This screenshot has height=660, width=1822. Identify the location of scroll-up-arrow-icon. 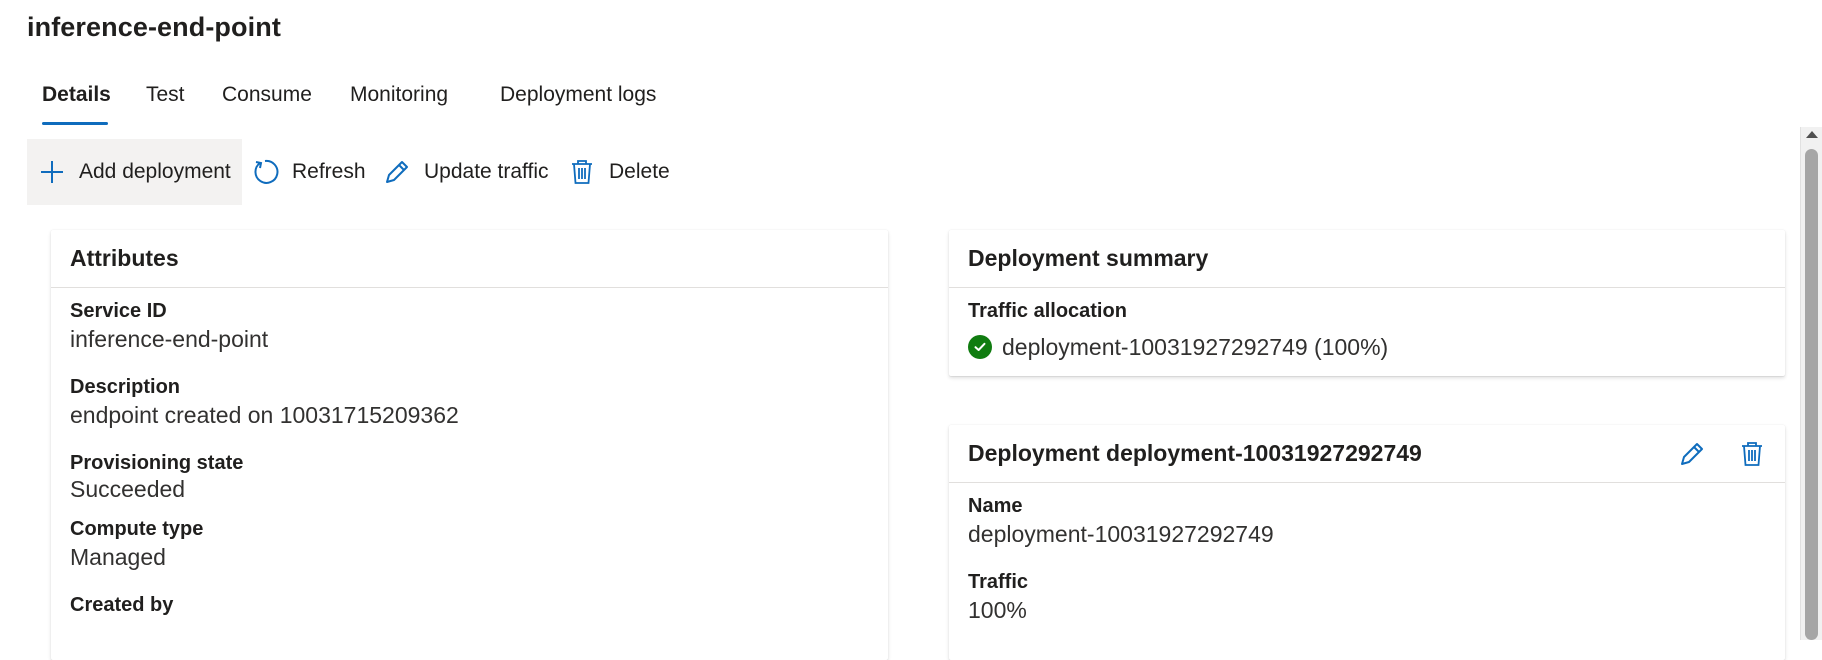
(1812, 134).